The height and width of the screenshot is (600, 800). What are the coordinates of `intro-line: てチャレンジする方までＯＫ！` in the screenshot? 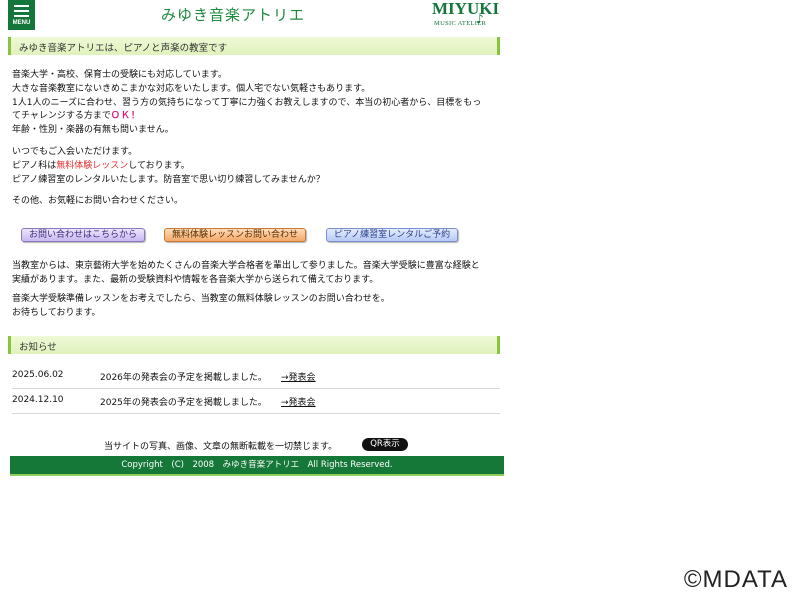 It's located at (257, 117).